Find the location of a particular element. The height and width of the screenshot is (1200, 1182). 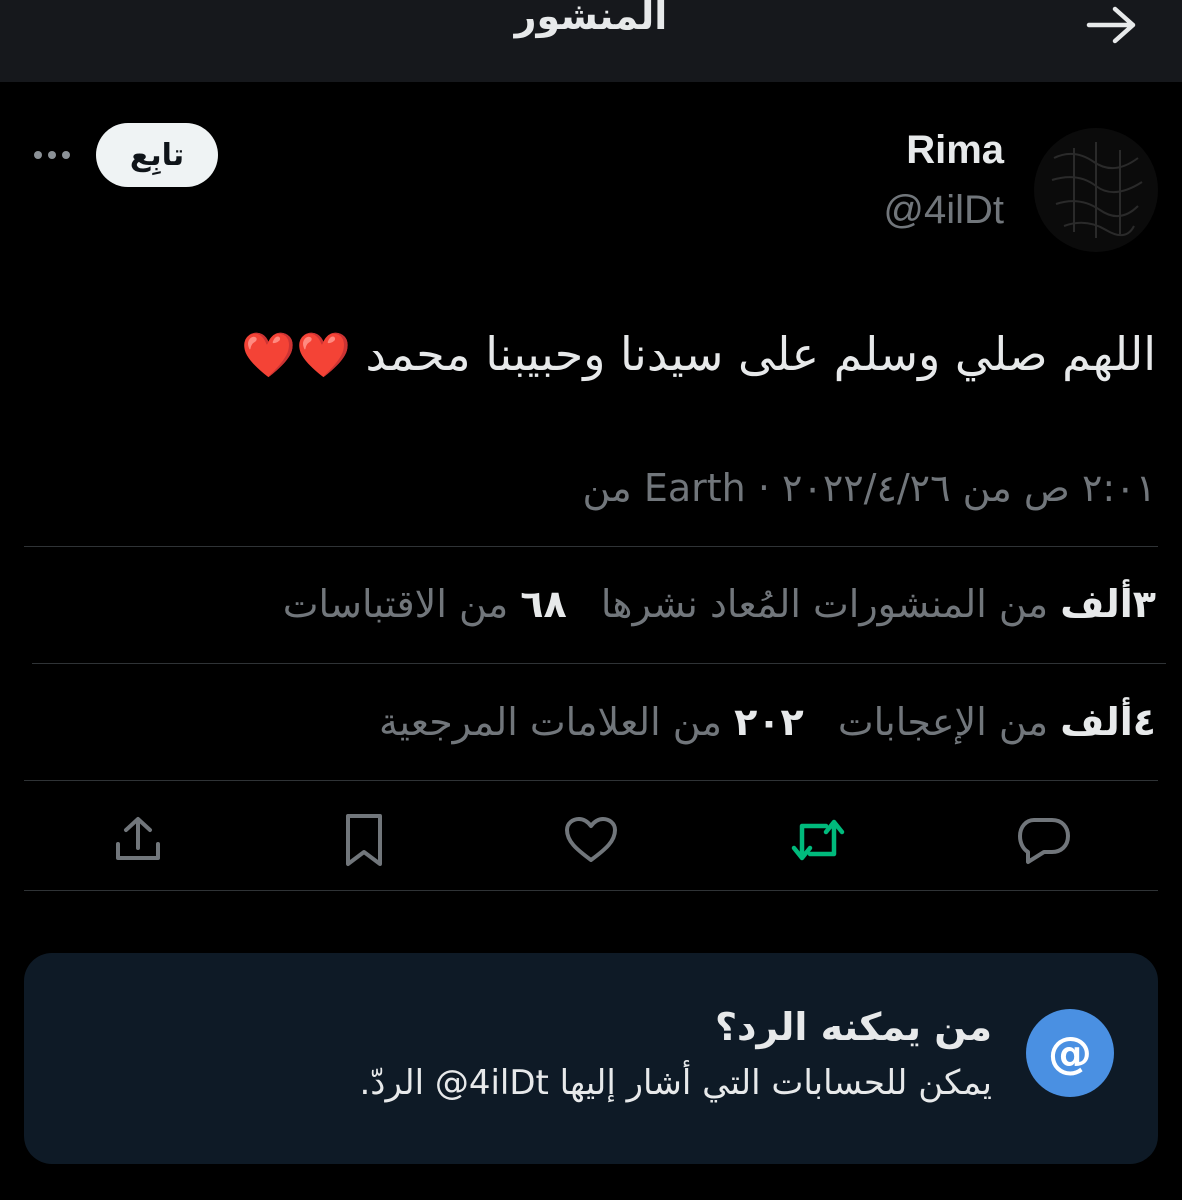

bookmark-button is located at coordinates (364, 840).